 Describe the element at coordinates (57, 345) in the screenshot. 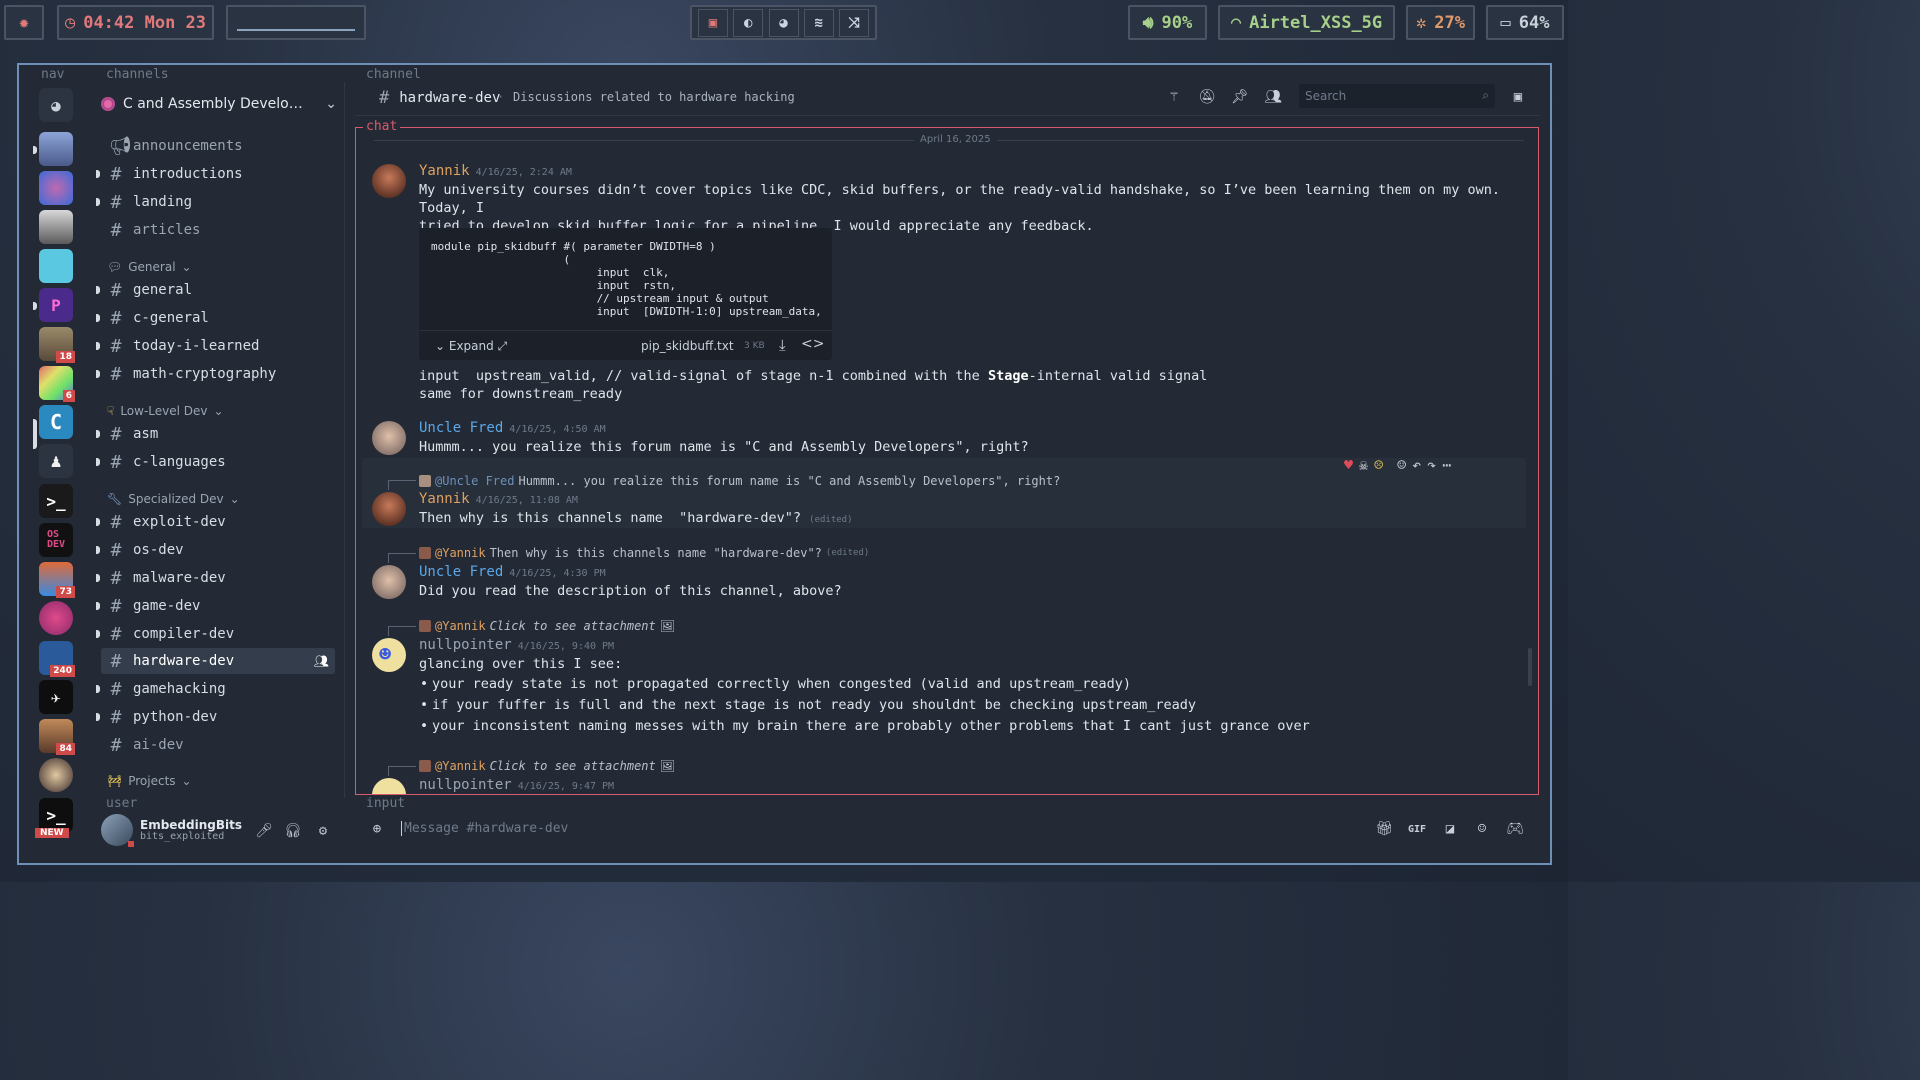

I see `server-icon-6: 18` at that location.